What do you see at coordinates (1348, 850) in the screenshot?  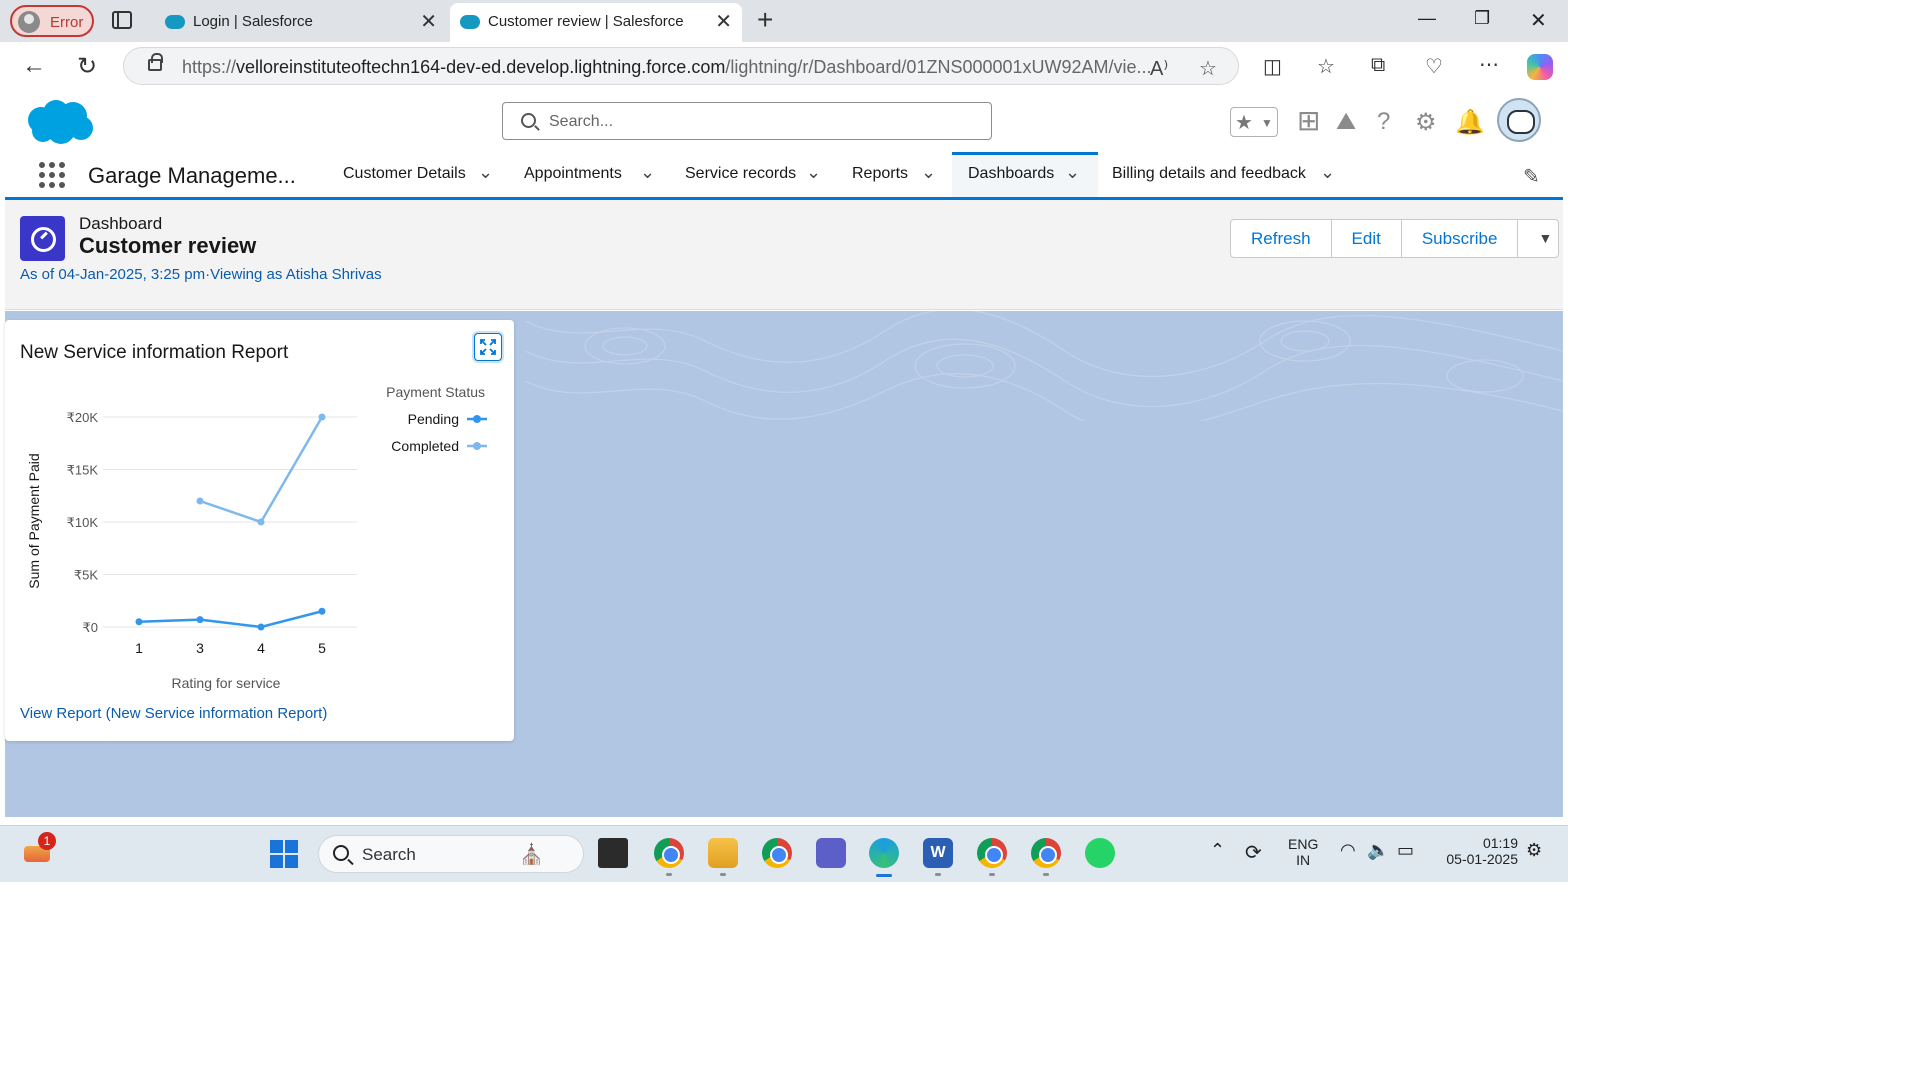 I see `wifi-icon: ◠` at bounding box center [1348, 850].